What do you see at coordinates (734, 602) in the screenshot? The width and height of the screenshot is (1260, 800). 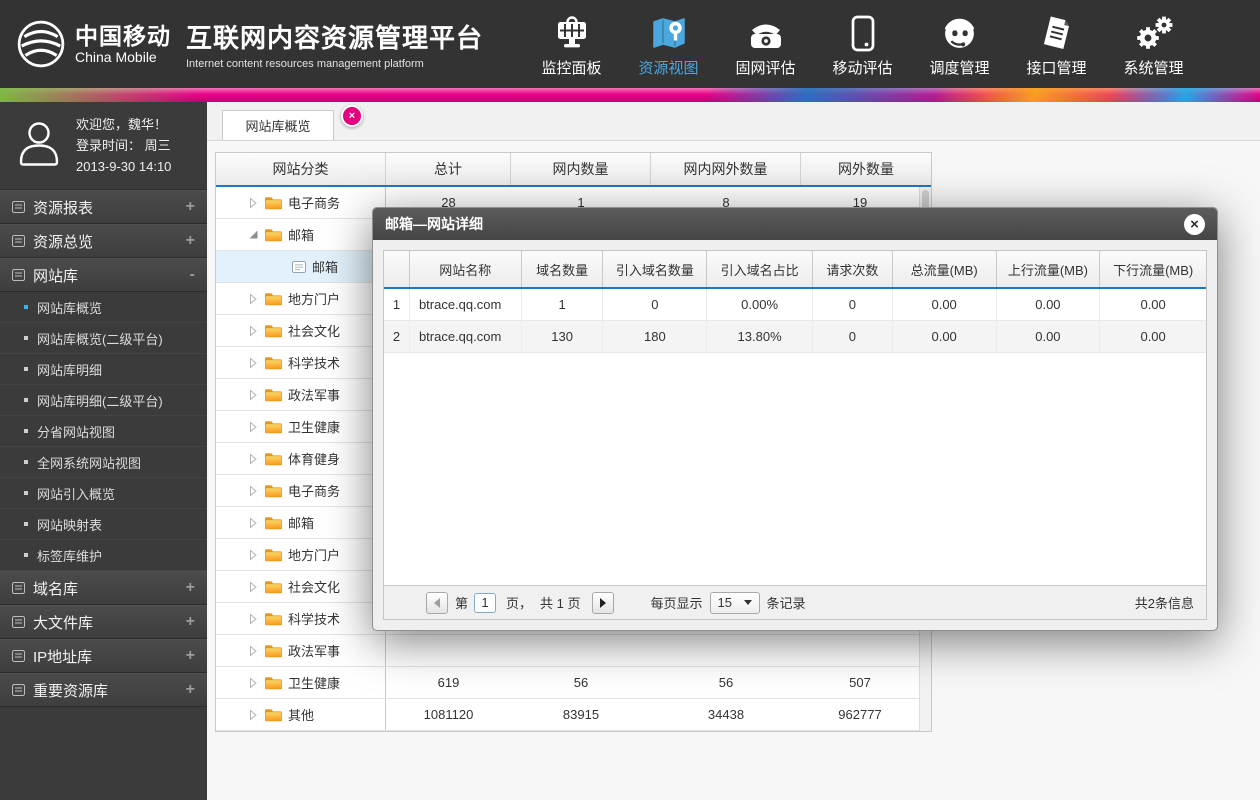 I see `per-page-select: 15` at bounding box center [734, 602].